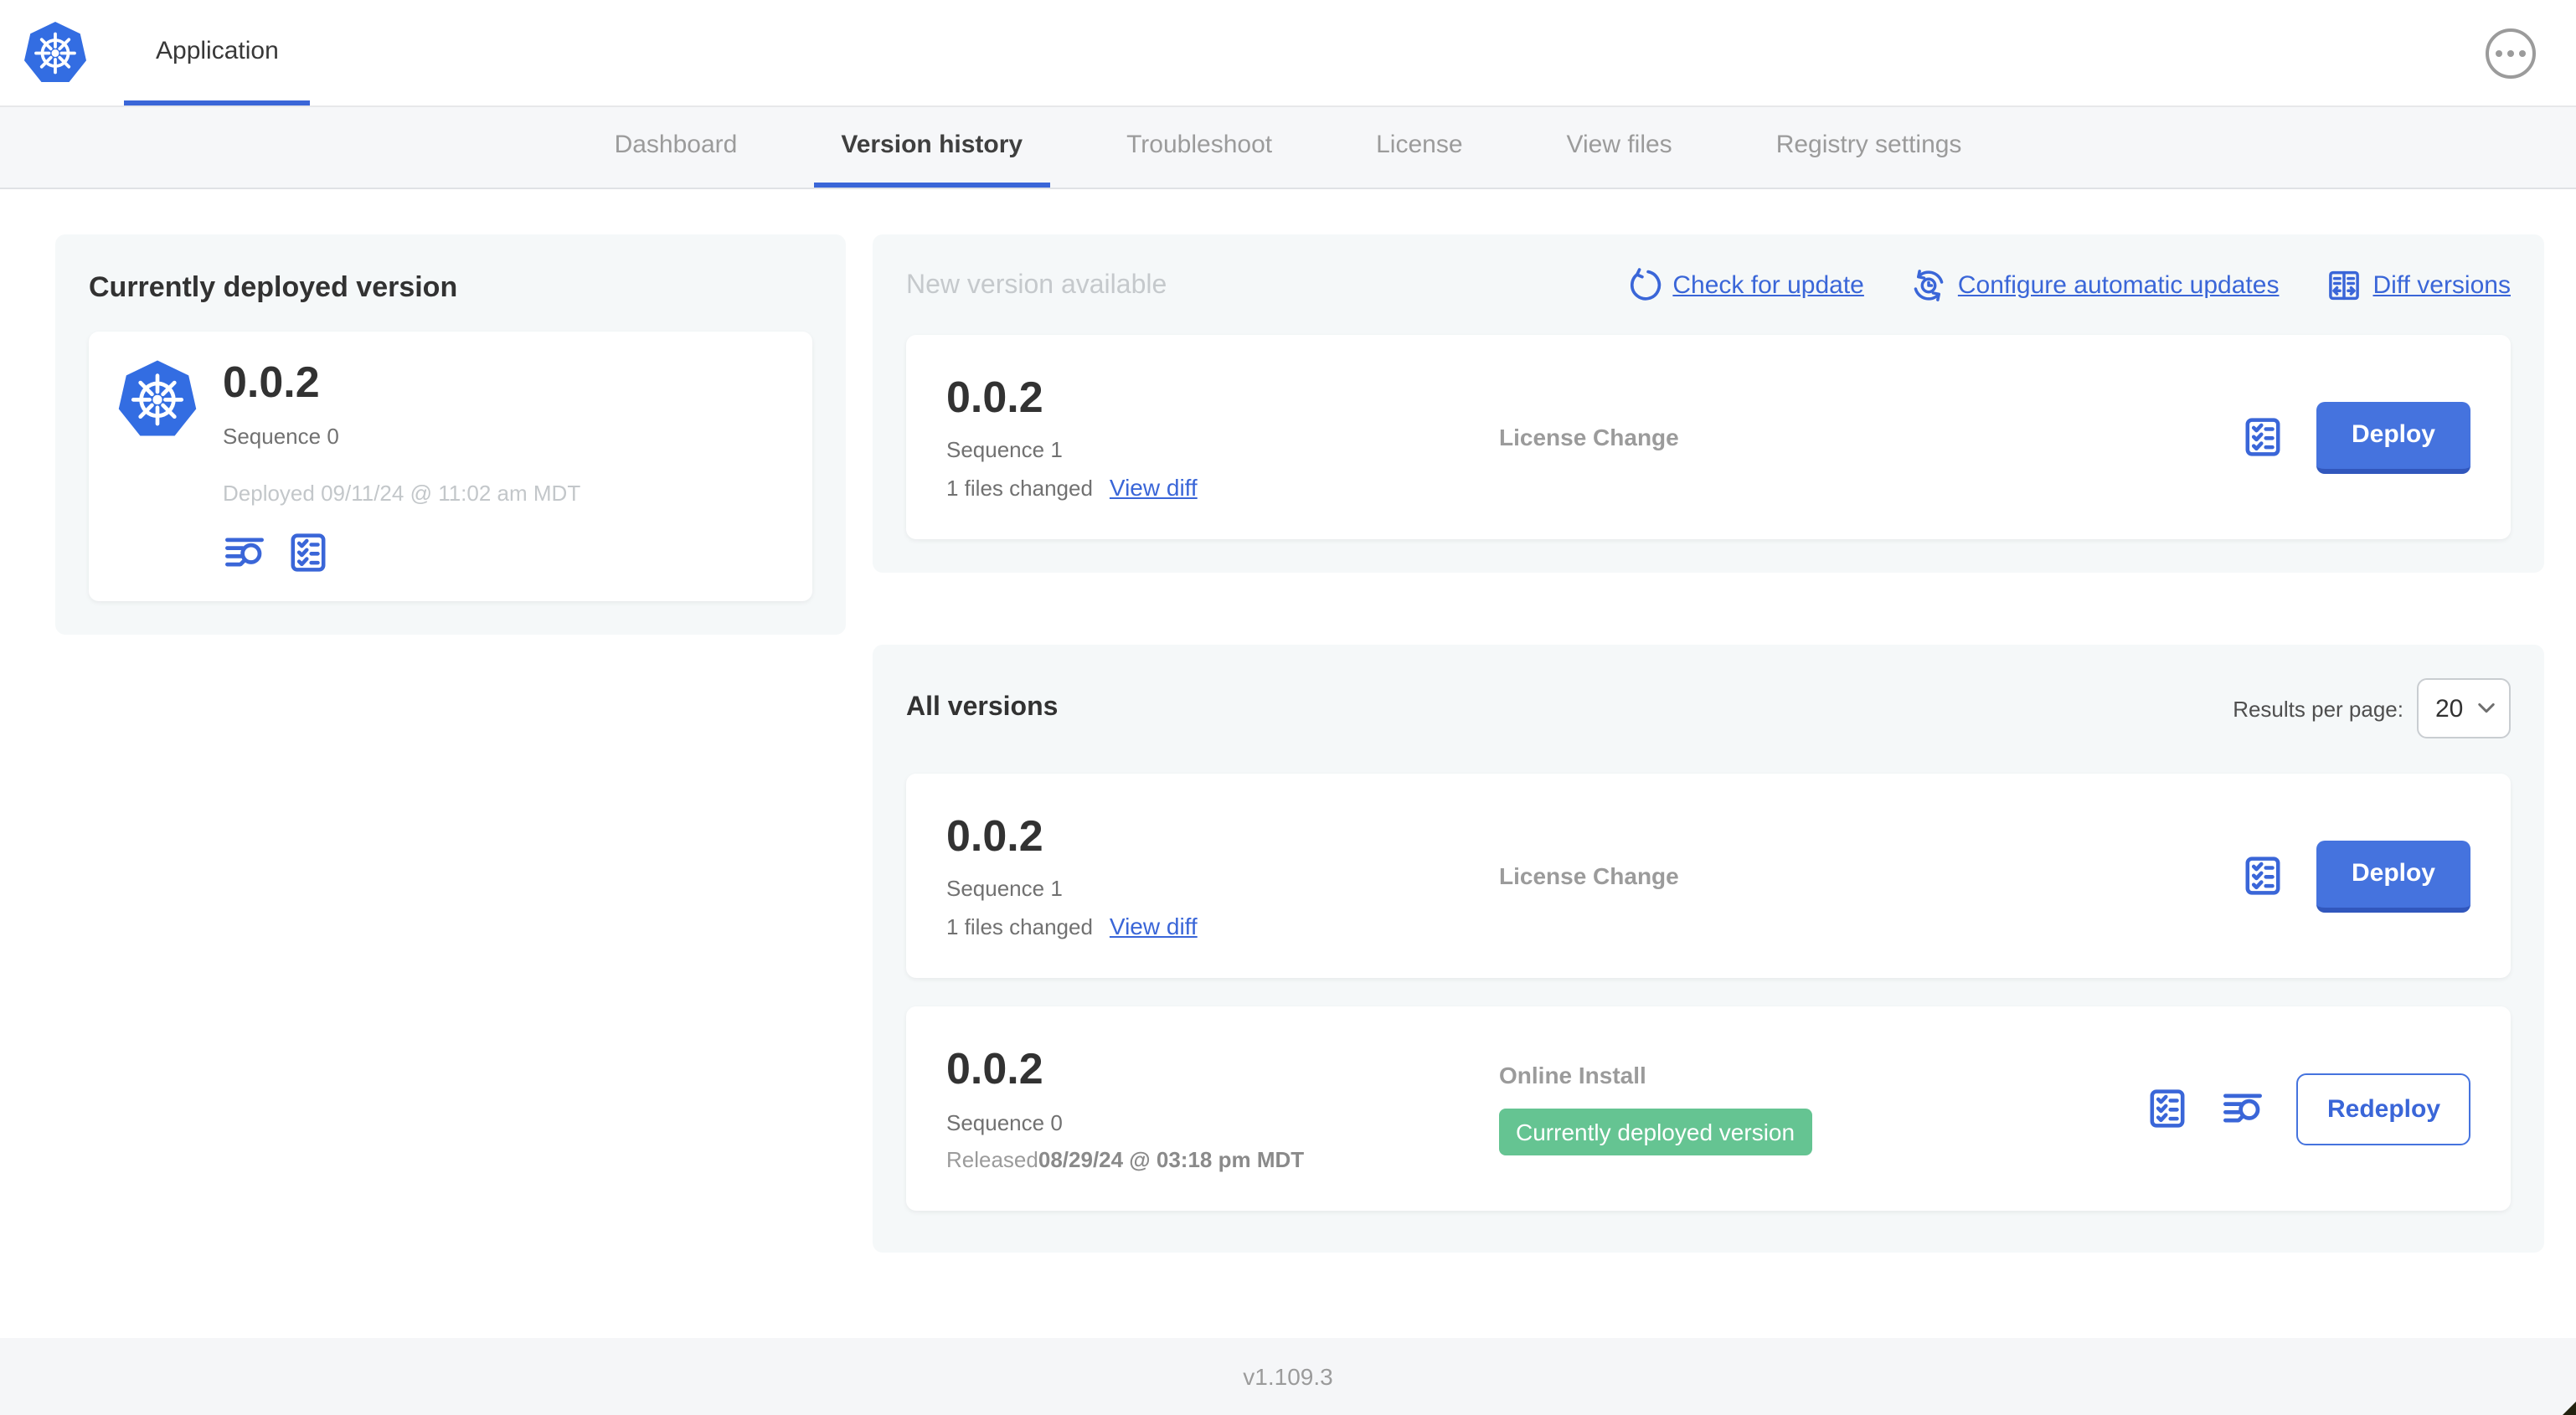  I want to click on results-per-page-label: Results per page:, so click(2318, 708).